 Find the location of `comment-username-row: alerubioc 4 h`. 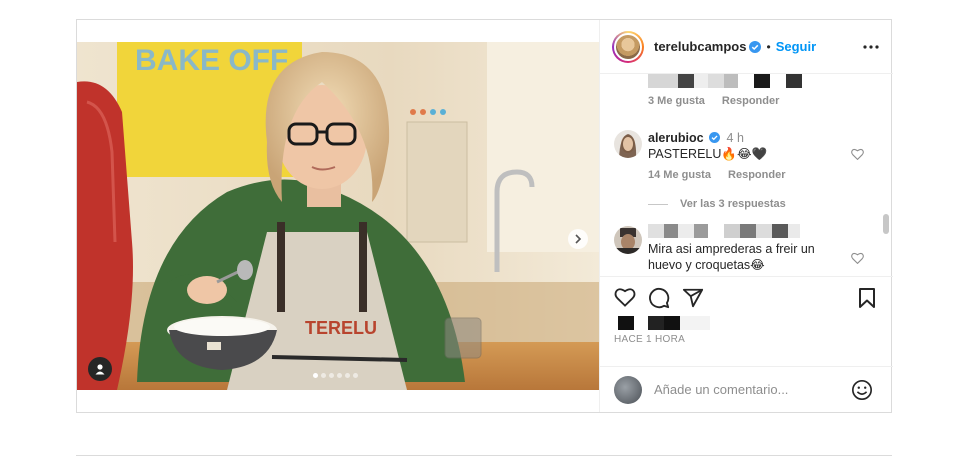

comment-username-row: alerubioc 4 h is located at coordinates (696, 138).